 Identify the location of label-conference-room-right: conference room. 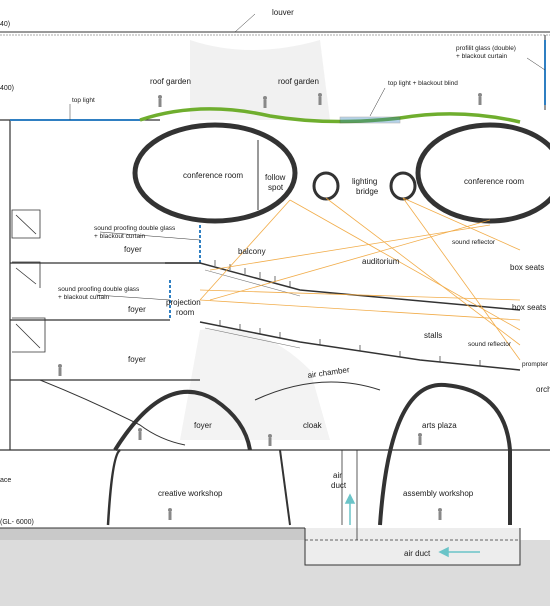
(494, 181).